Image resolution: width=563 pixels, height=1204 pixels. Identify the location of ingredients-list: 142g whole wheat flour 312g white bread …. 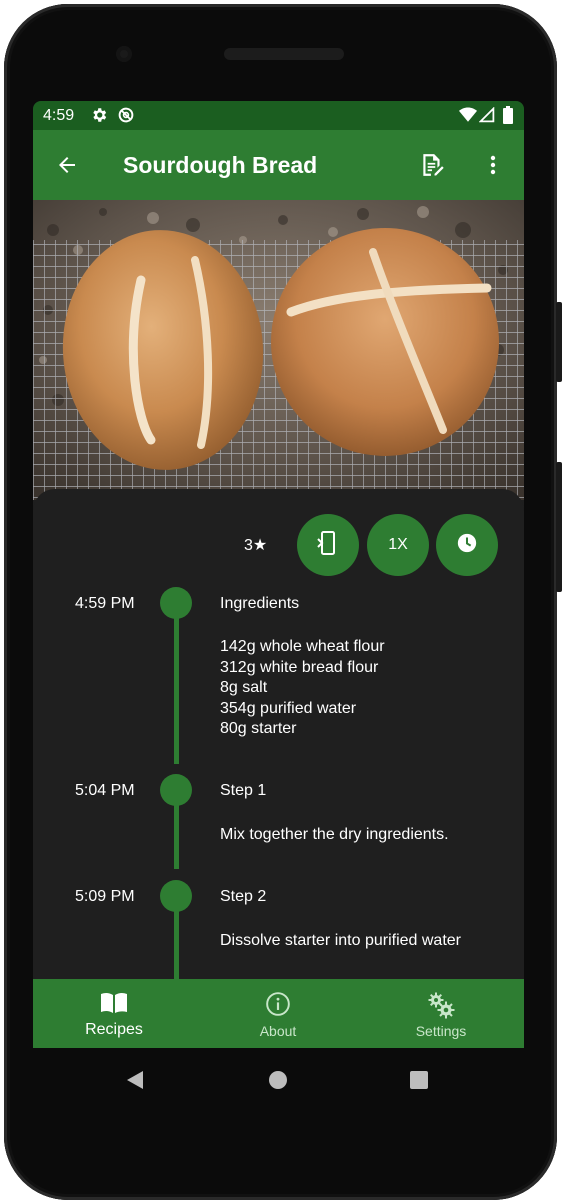
(302, 688).